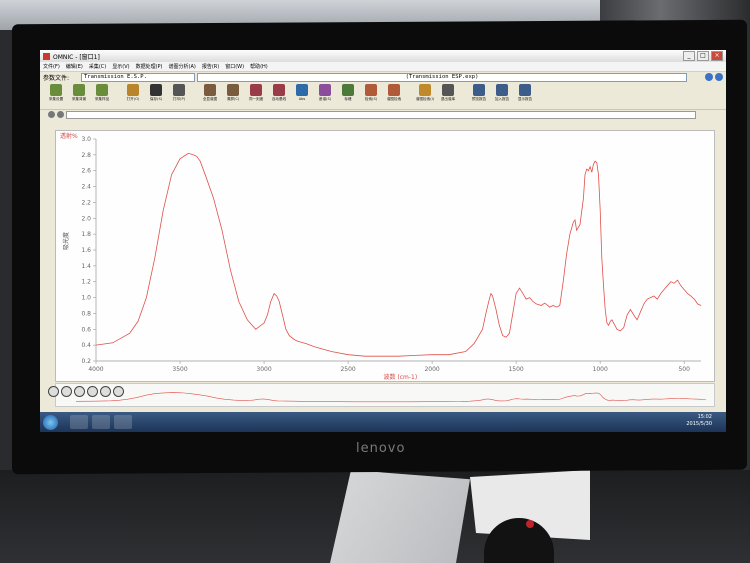  I want to click on menu-report: 报告(R), so click(210, 66).